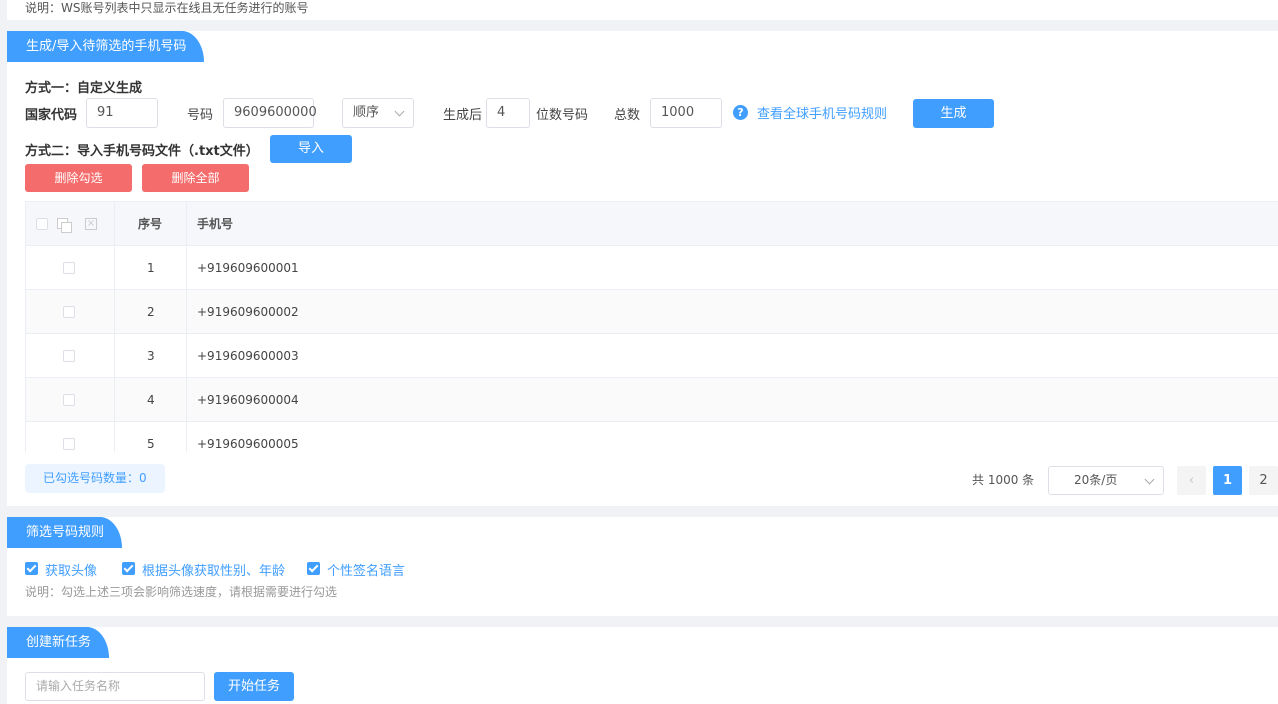  What do you see at coordinates (686, 113) in the screenshot?
I see `total-input: 1000` at bounding box center [686, 113].